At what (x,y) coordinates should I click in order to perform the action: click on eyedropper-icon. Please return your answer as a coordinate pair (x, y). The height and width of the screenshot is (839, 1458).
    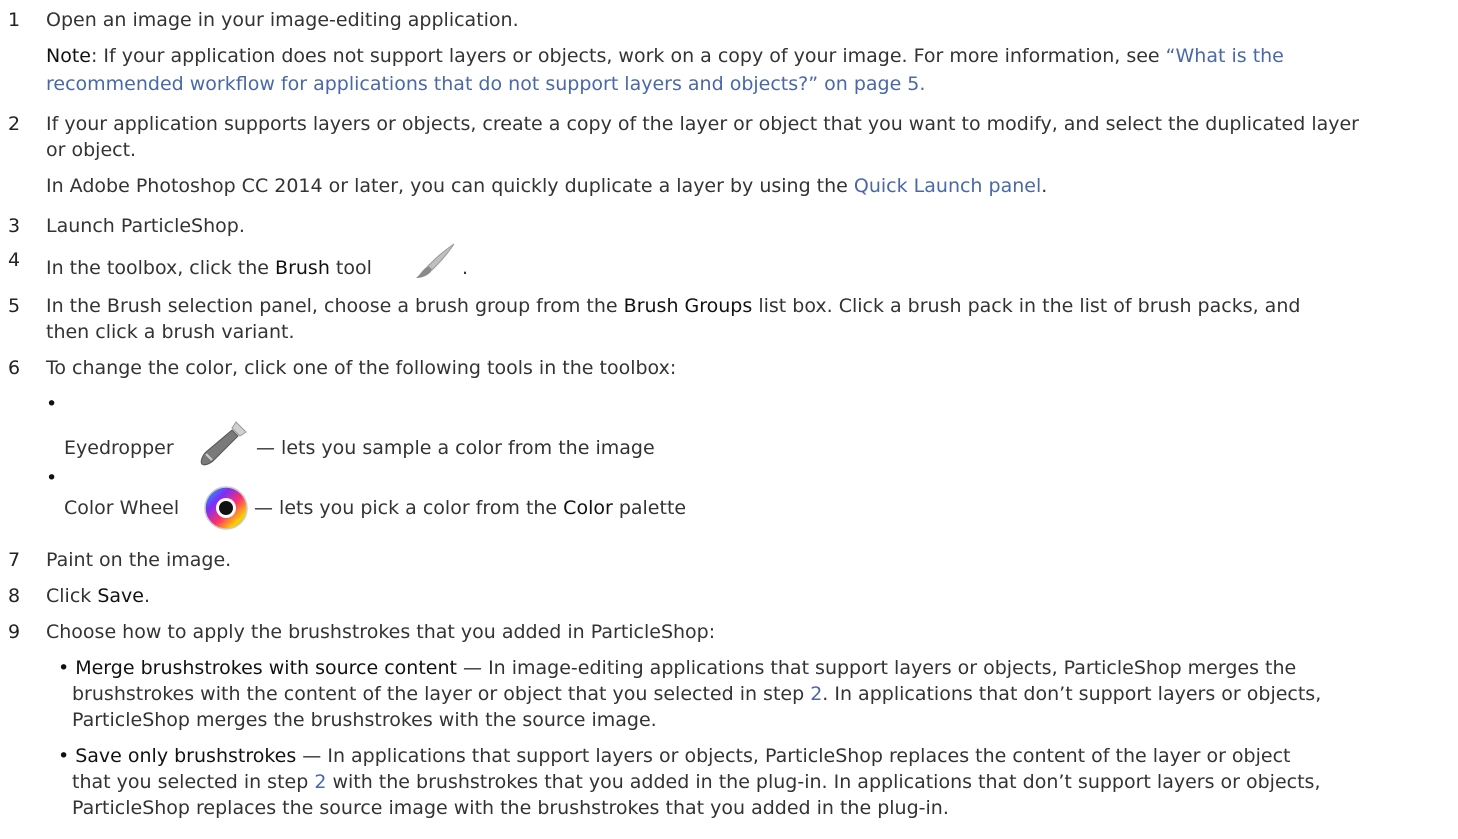
    Looking at the image, I should click on (223, 443).